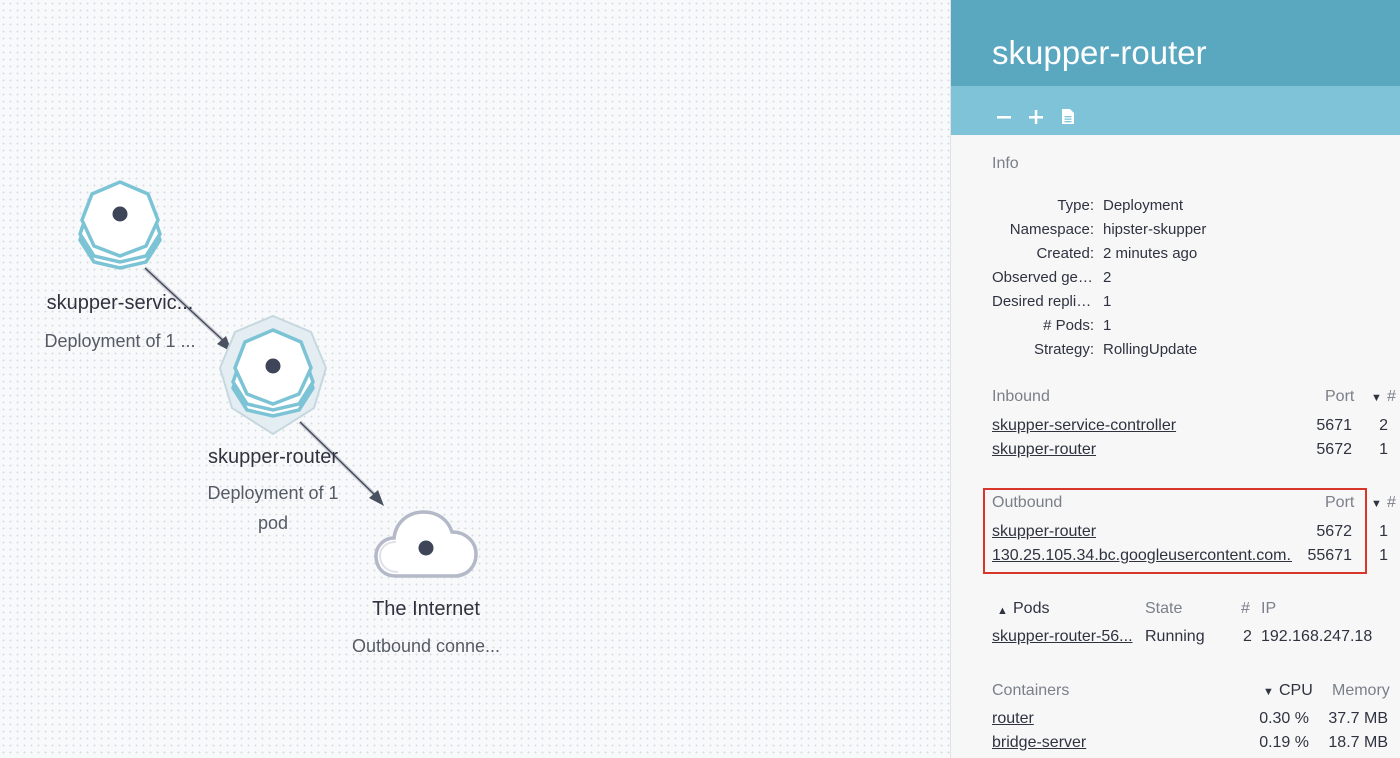 The width and height of the screenshot is (1400, 758). Describe the element at coordinates (1391, 397) in the screenshot. I see `inbound-count-header: #` at that location.